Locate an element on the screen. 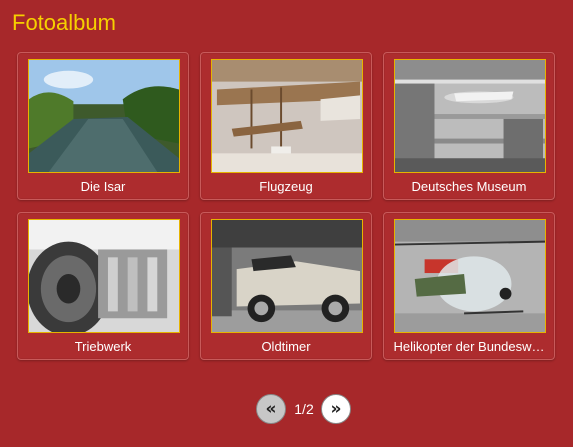  river-photo is located at coordinates (104, 116).